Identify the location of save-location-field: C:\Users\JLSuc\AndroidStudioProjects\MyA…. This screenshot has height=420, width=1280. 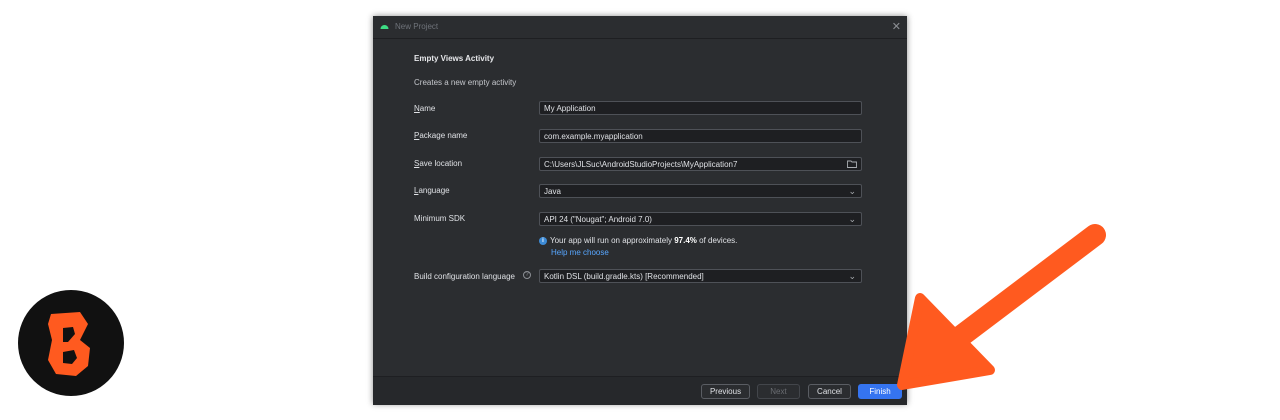
(700, 164).